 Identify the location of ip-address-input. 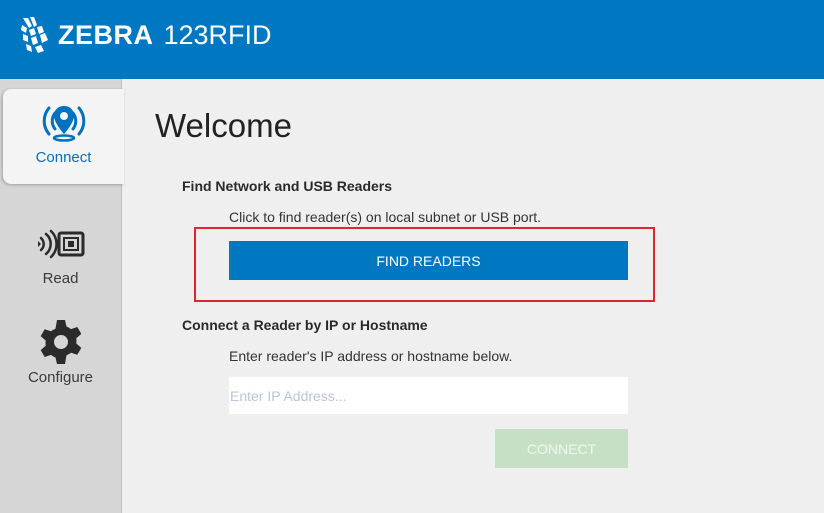
(428, 395).